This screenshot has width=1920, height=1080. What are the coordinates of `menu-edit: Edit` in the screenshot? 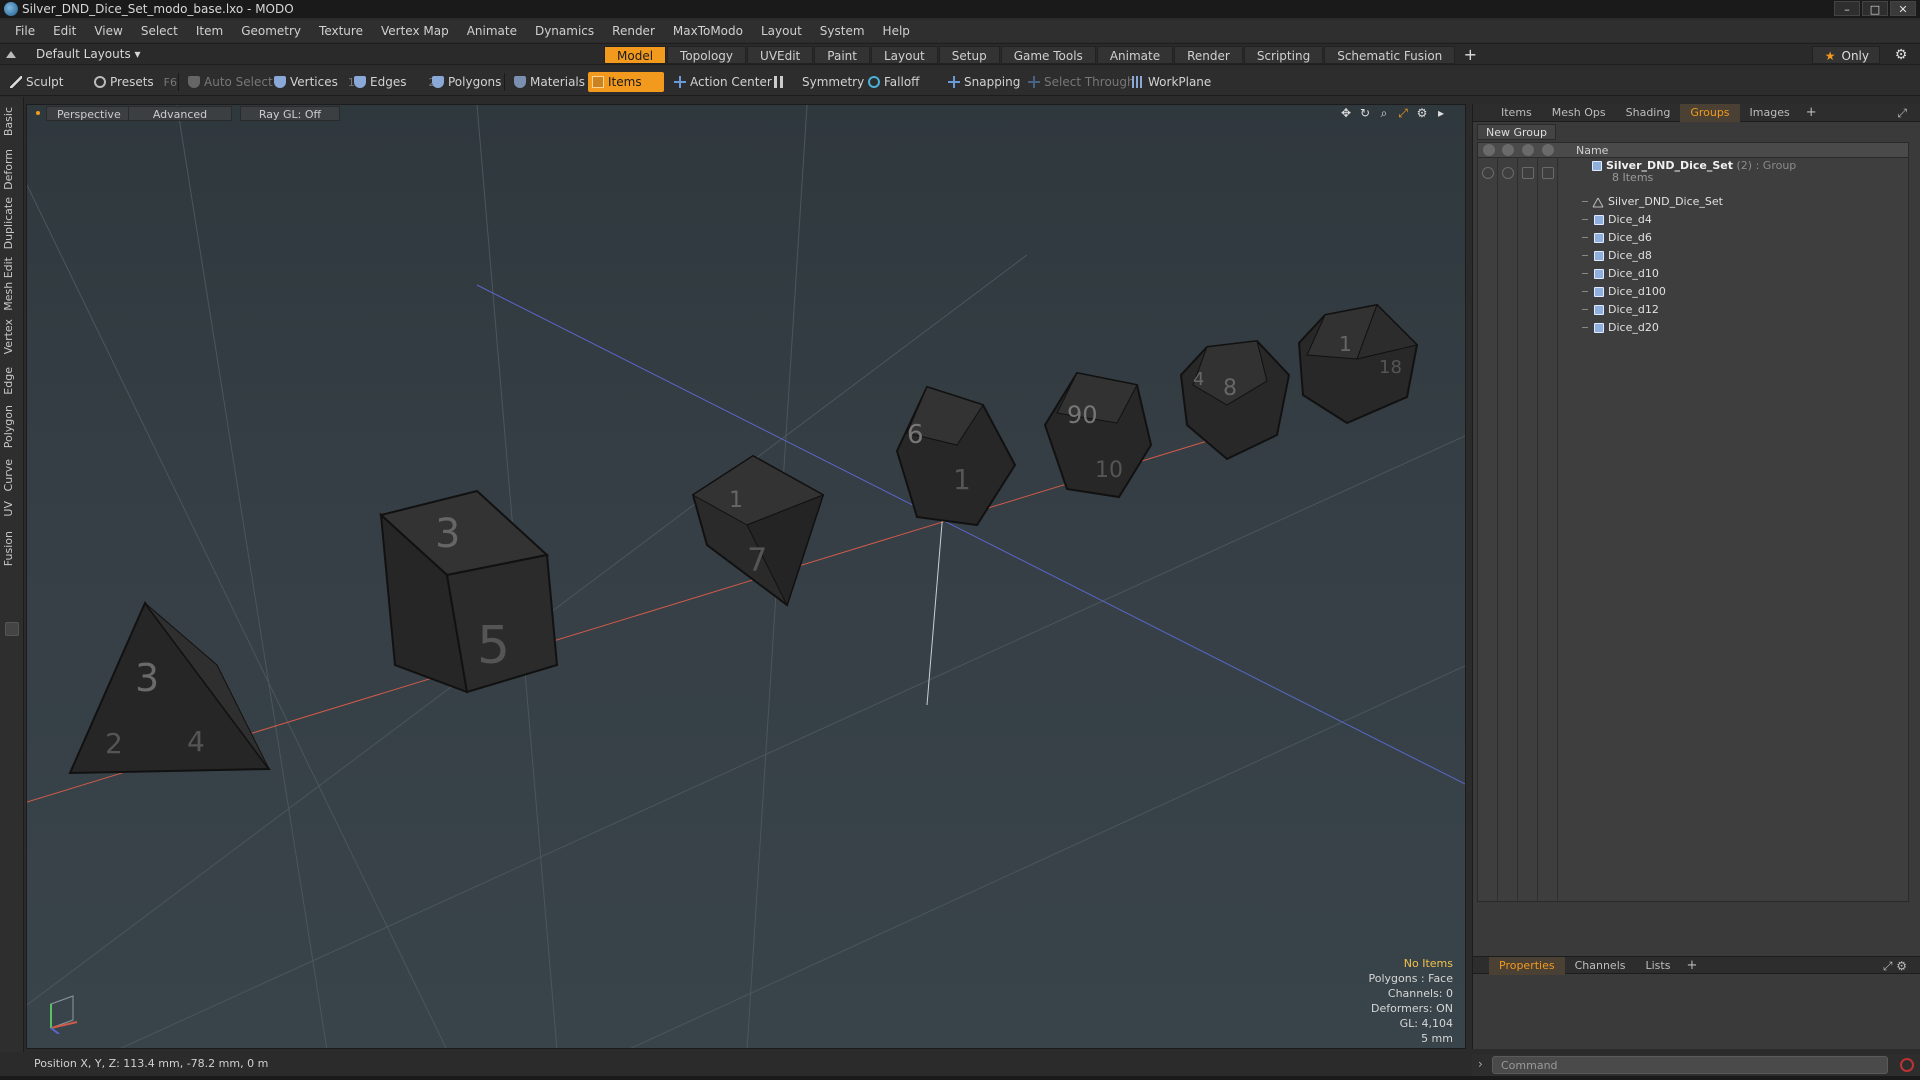 It's located at (64, 31).